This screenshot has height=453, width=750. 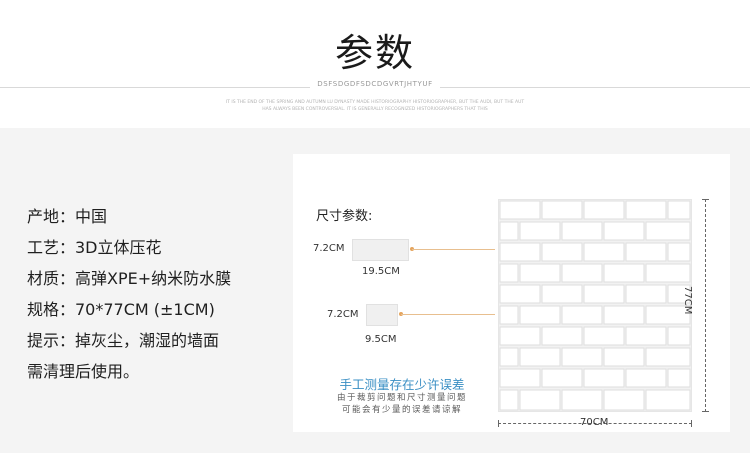 I want to click on measurement-note-body: 由于裁剪问题和尺寸测量问题 可能会有少量的误差请谅解, so click(x=402, y=404).